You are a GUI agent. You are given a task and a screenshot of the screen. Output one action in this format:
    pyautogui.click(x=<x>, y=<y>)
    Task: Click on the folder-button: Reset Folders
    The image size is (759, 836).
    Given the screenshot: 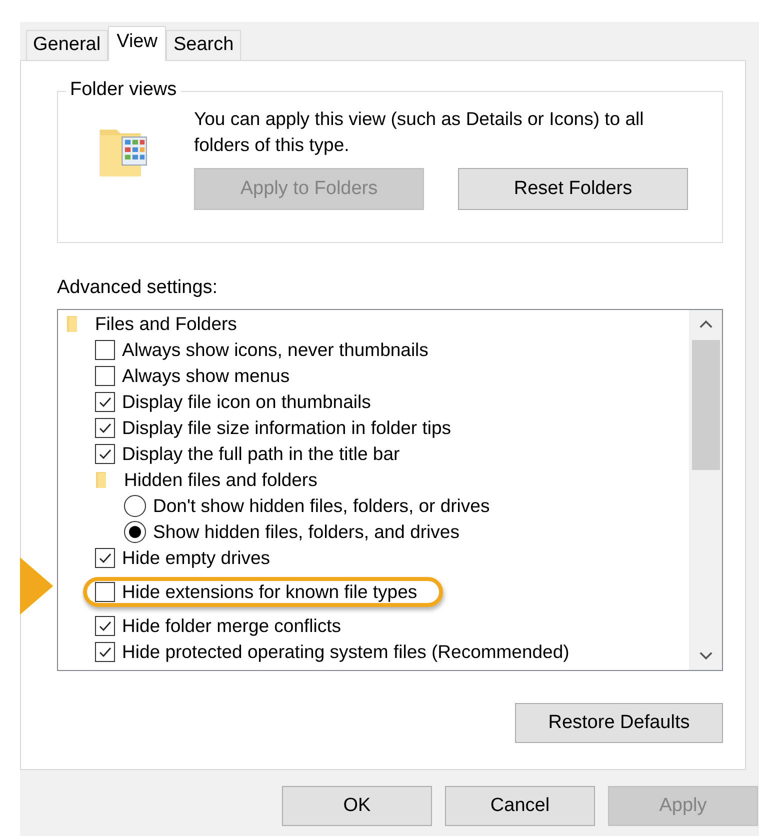 What is the action you would take?
    pyautogui.click(x=573, y=189)
    